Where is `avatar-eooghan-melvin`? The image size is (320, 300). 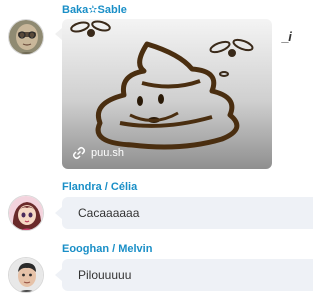 avatar-eooghan-melvin is located at coordinates (26, 275).